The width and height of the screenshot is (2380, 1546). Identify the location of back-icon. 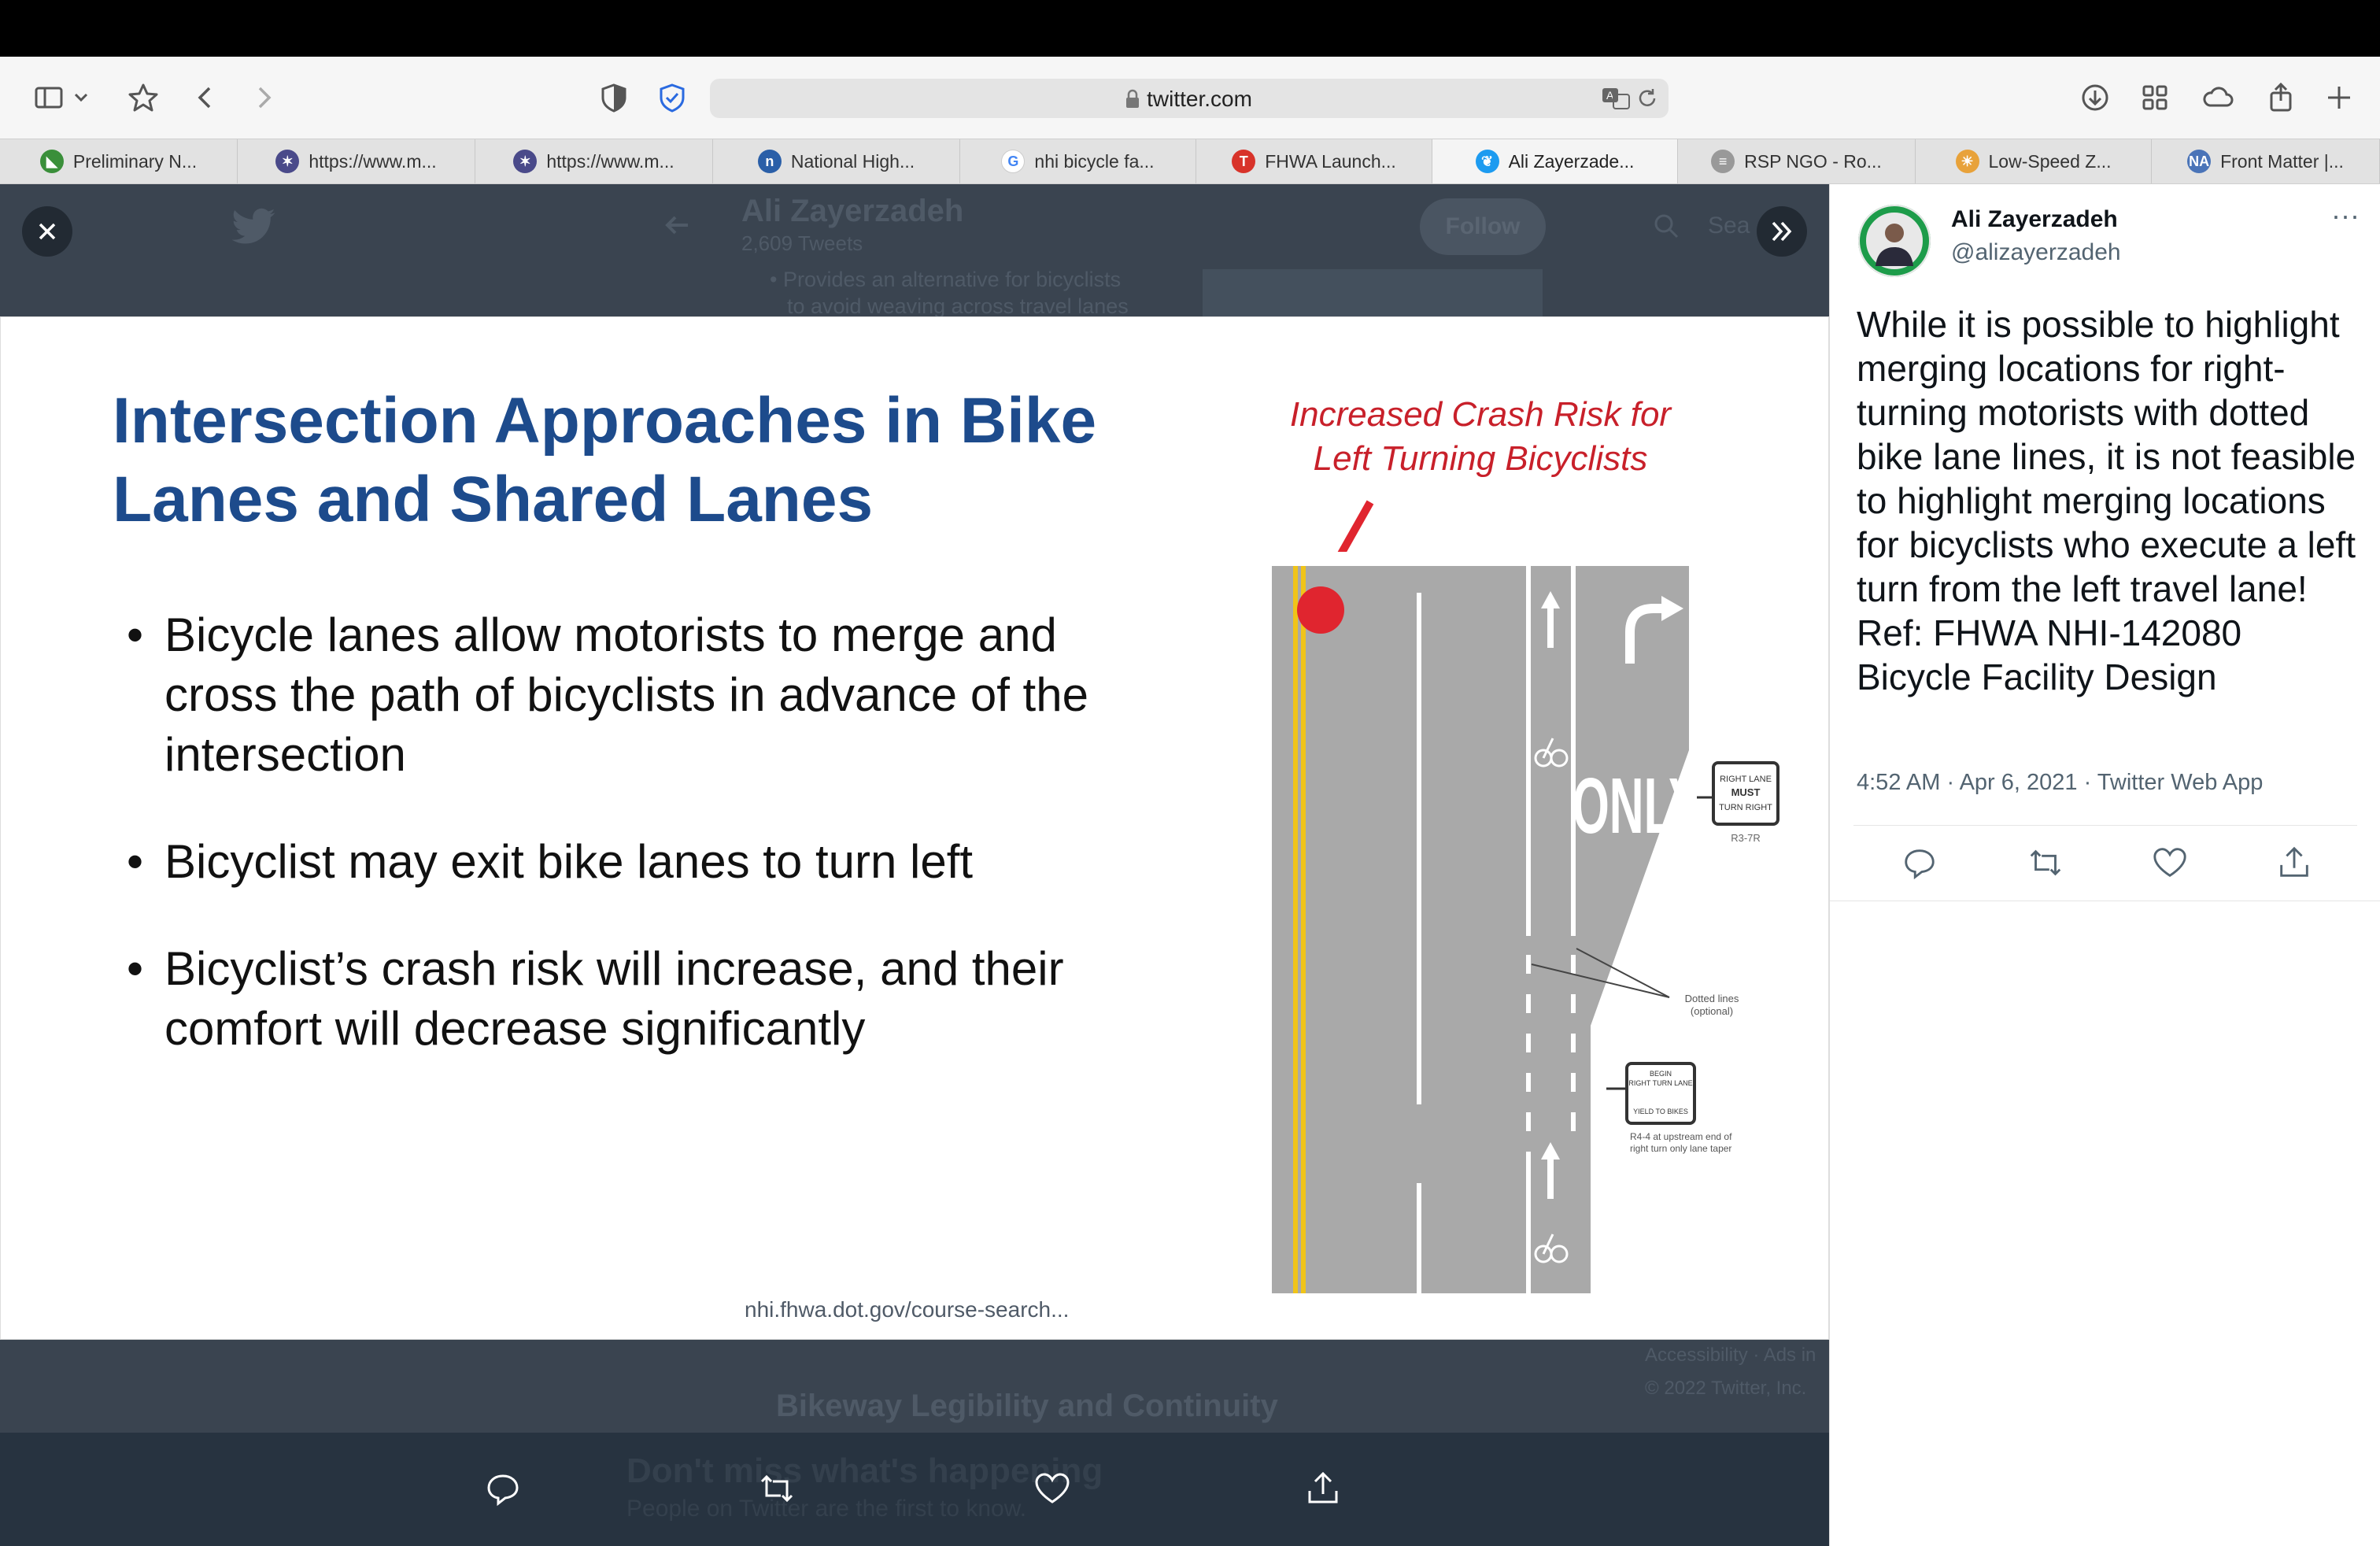
(206, 98).